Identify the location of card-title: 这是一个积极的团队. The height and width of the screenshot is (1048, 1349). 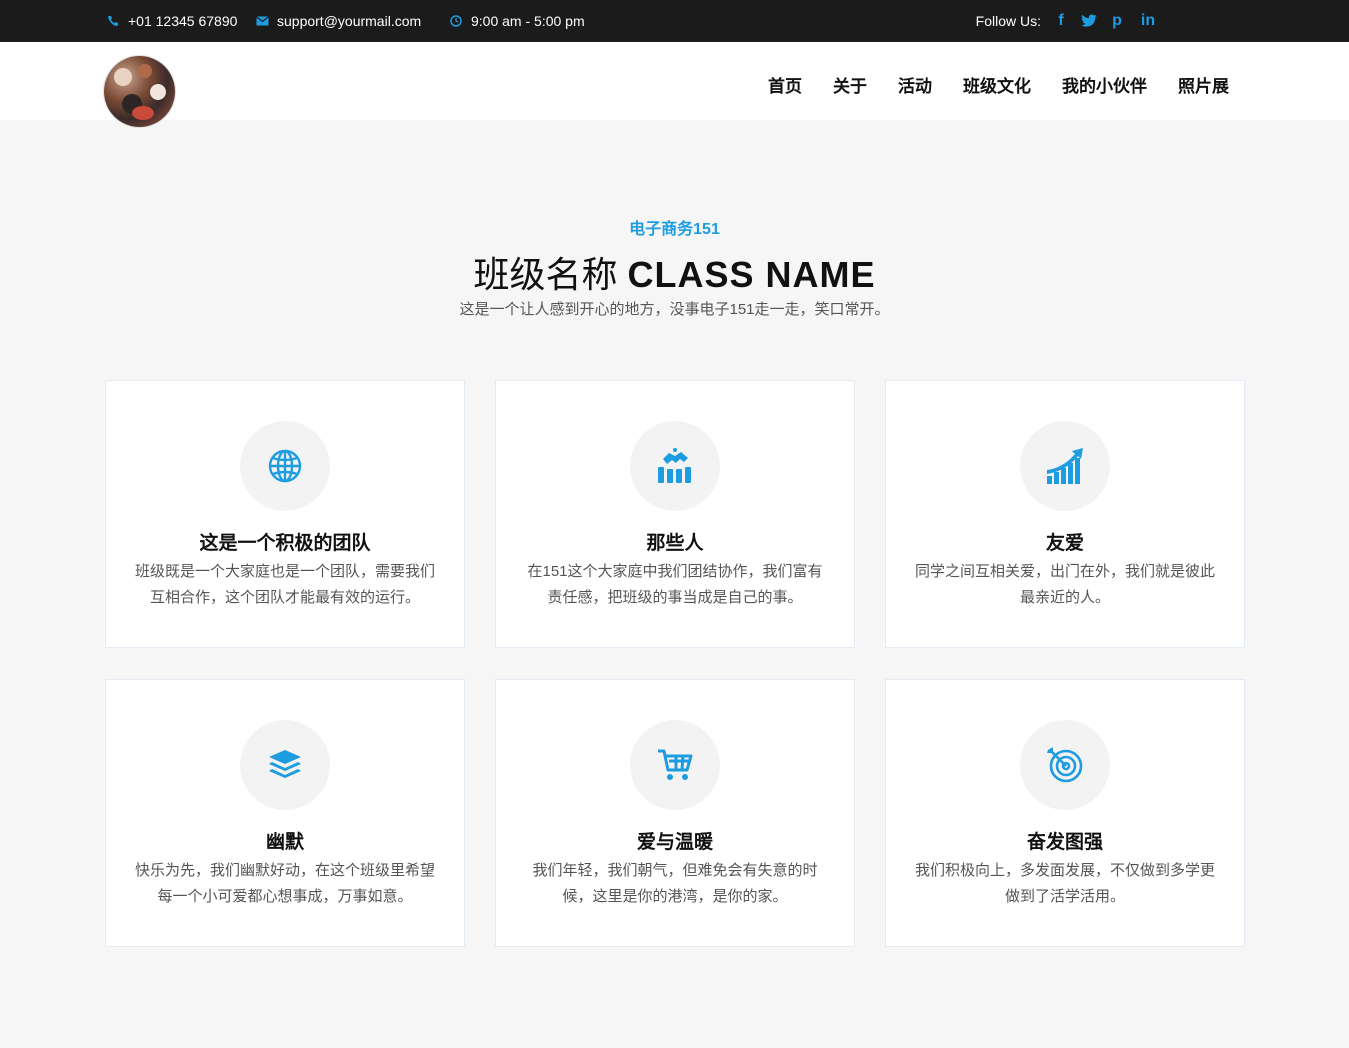
(285, 543).